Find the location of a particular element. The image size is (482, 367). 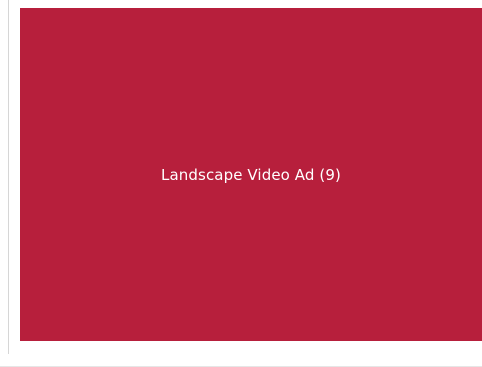

ad-label: Landscape Video Ad (9) is located at coordinates (251, 174).